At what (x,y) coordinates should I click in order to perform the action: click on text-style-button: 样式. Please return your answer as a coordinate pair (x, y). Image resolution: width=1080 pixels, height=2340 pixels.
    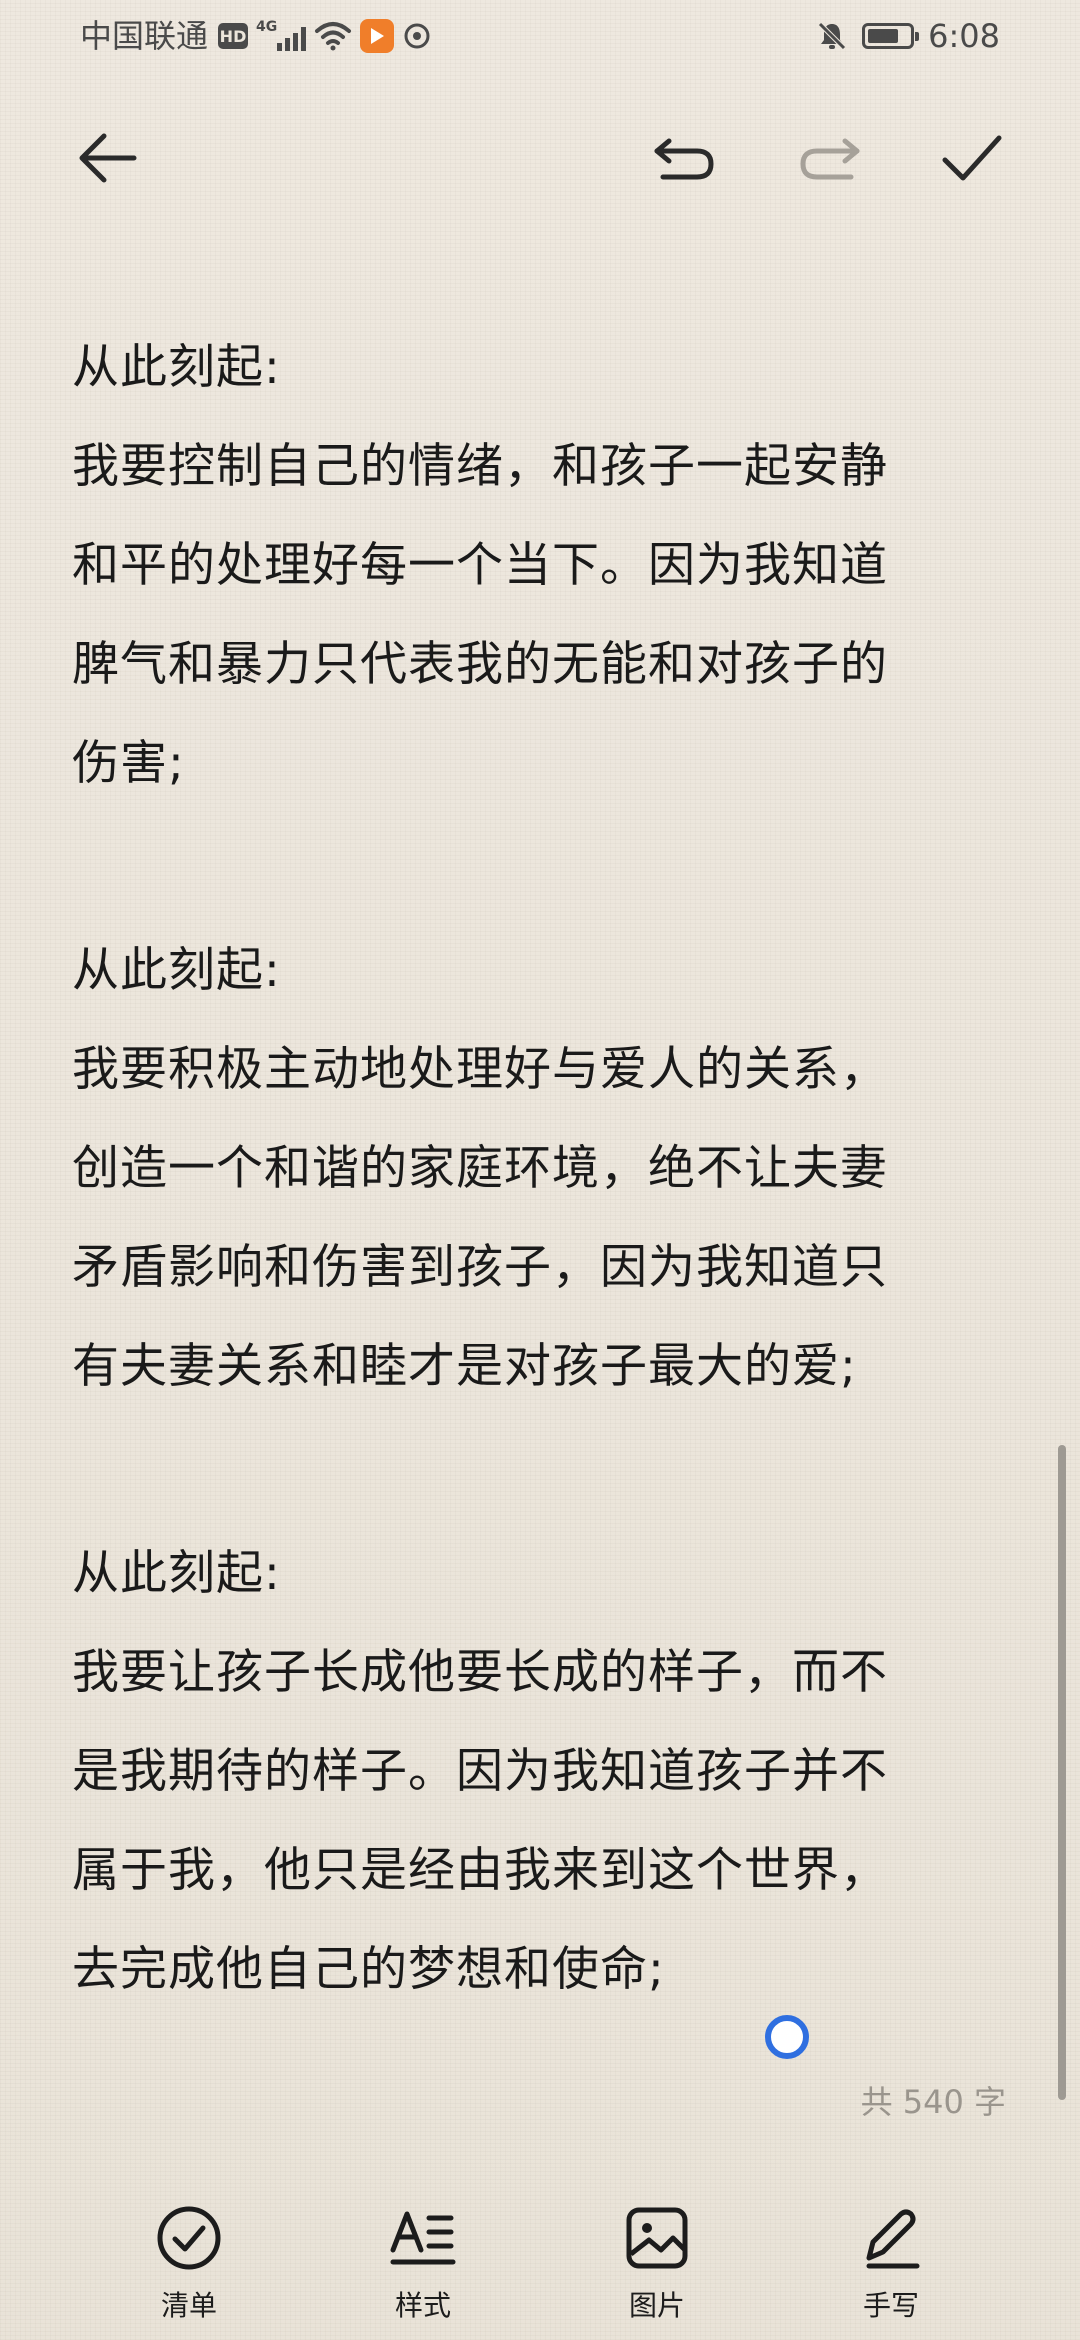
    Looking at the image, I should click on (423, 2263).